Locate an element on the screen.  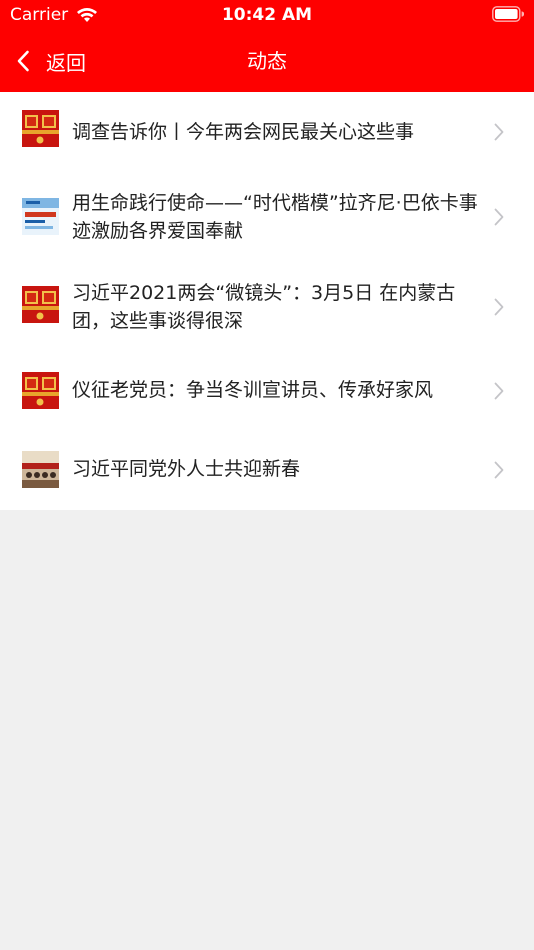
news-title: 仪征老党员：争当冬训宣讲员、传承好家风 is located at coordinates (253, 390).